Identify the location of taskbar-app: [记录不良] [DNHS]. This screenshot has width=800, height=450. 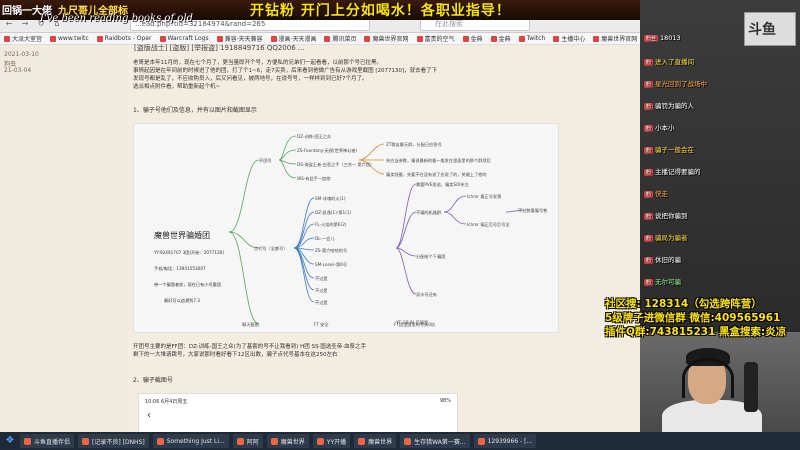
(113, 441).